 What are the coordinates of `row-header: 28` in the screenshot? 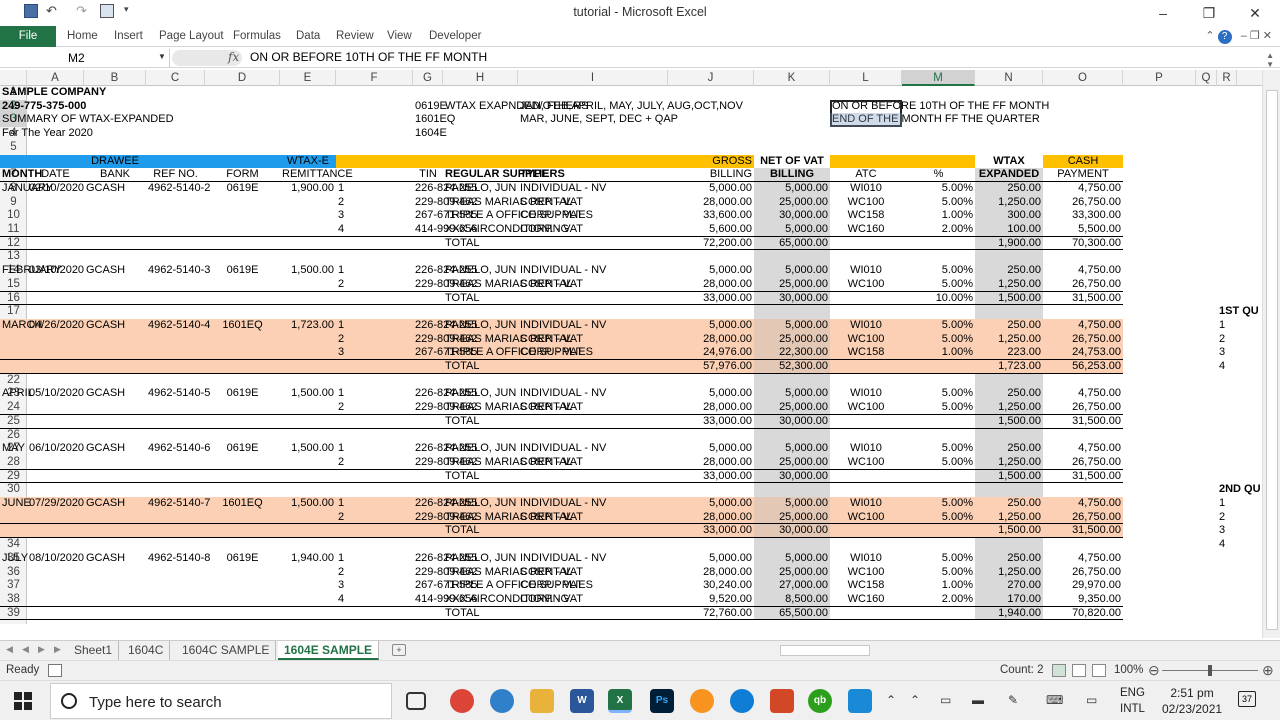 It's located at (13, 463).